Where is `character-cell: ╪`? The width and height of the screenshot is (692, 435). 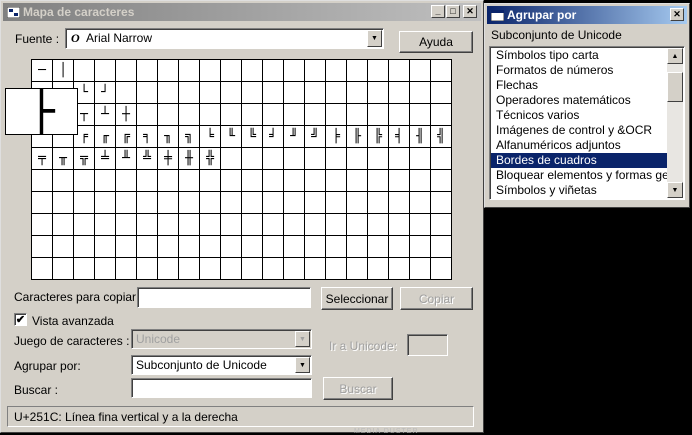
character-cell: ╪ is located at coordinates (168, 159).